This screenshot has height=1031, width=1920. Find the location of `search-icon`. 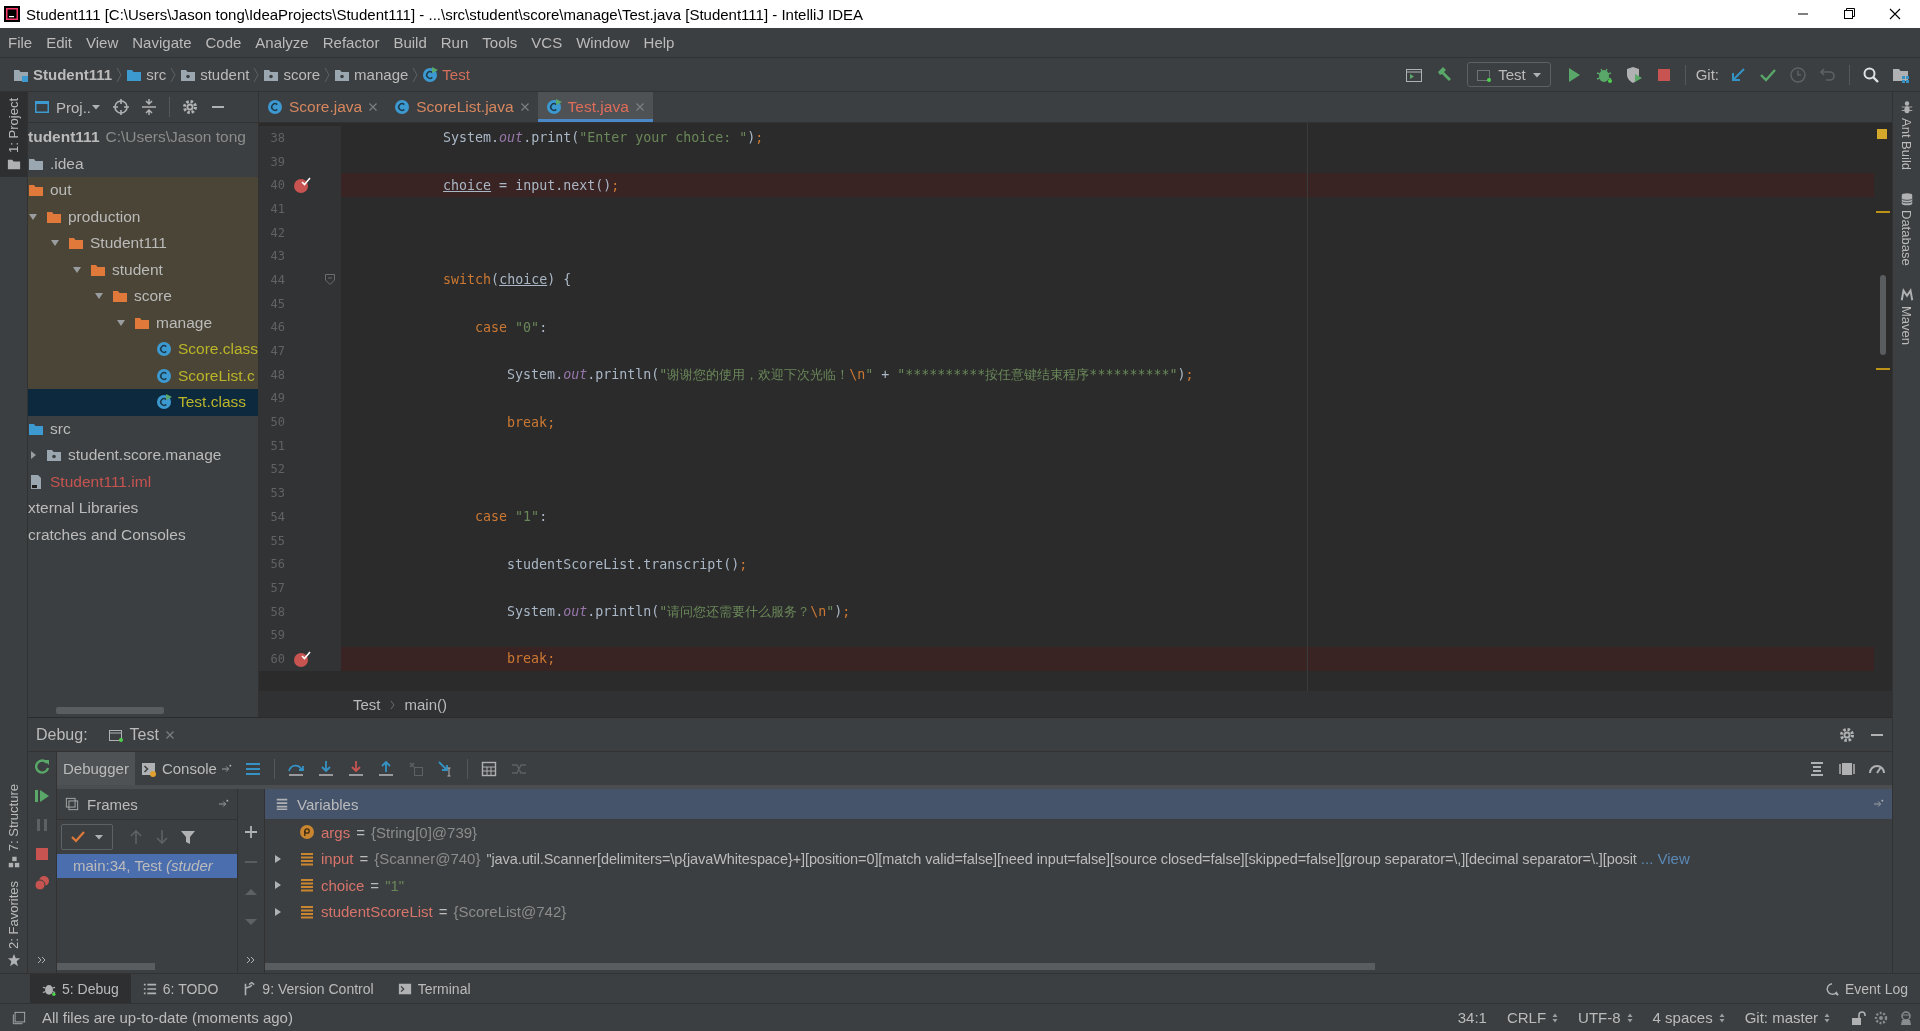

search-icon is located at coordinates (1871, 74).